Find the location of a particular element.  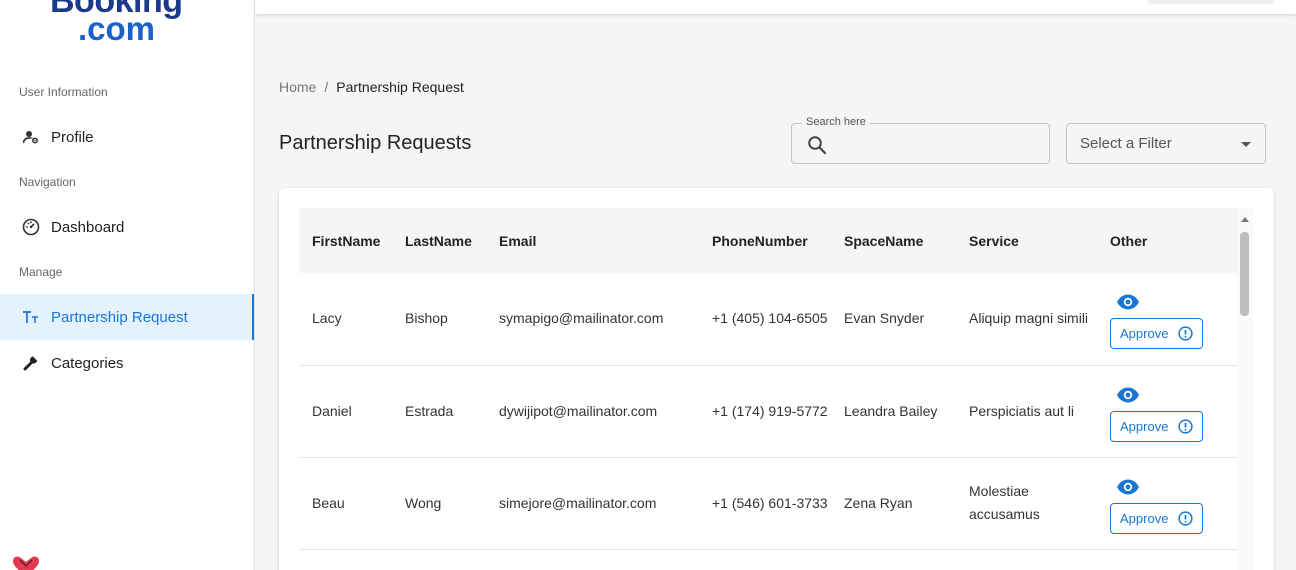

search-field: Search here is located at coordinates (920, 140).